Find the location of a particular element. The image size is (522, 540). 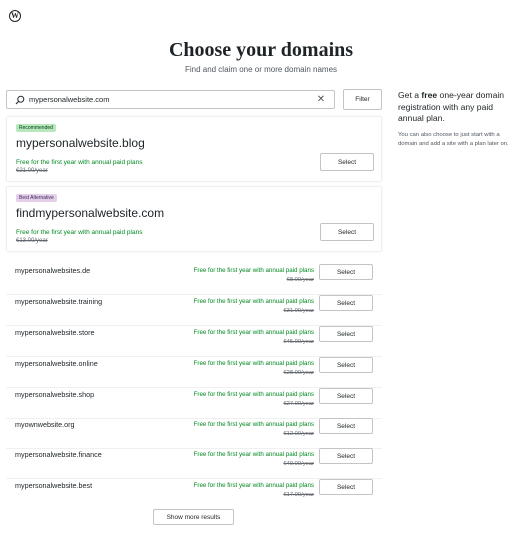

best-alternative-badge: Best Alternative is located at coordinates (36, 198).